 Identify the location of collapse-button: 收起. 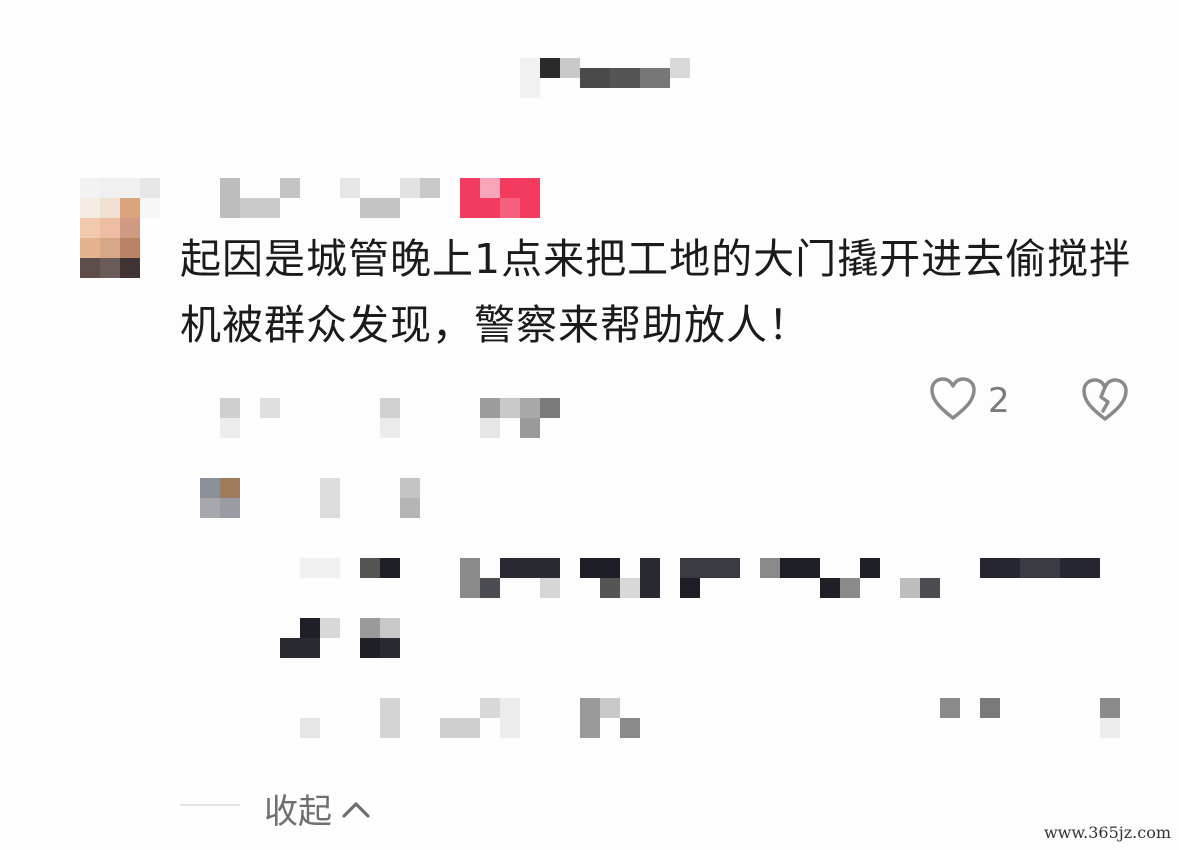
(318, 808).